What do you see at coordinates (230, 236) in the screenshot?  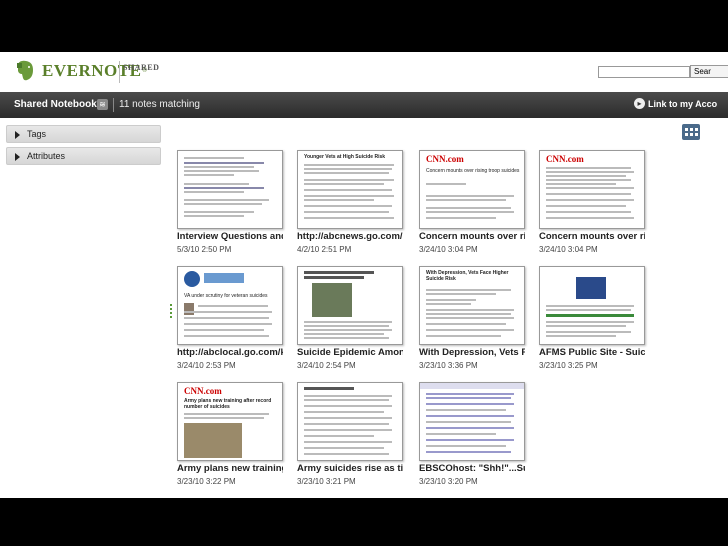 I see `note-title: Interview Questions and` at bounding box center [230, 236].